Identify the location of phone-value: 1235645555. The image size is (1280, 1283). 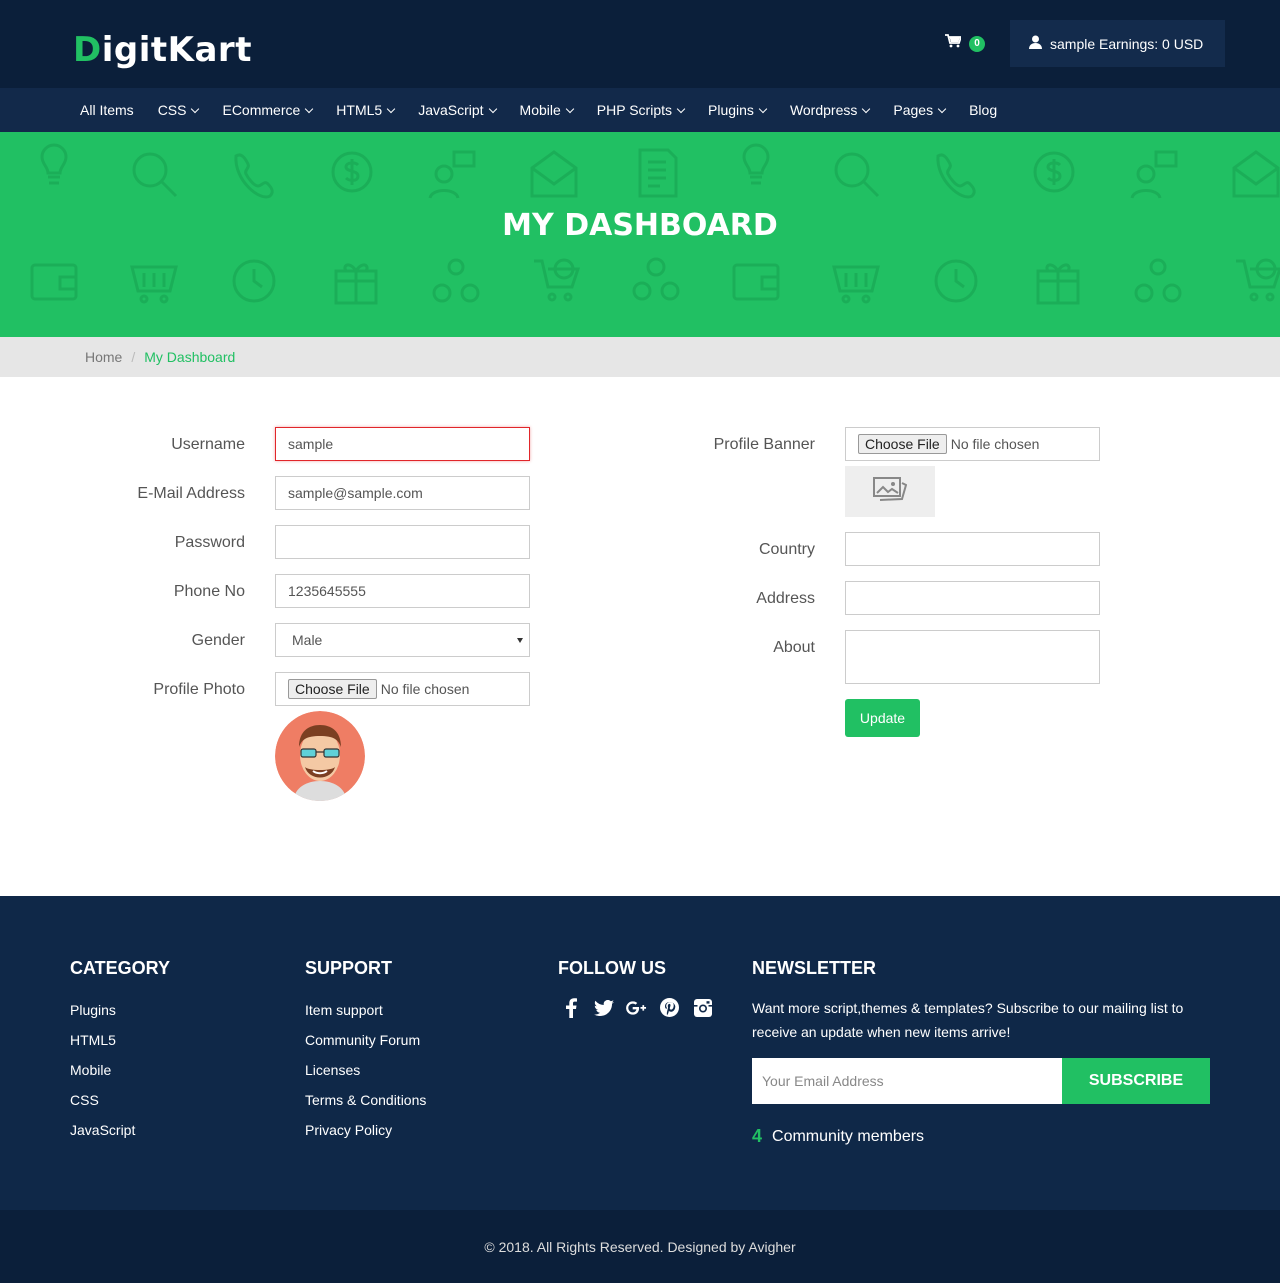
(327, 591).